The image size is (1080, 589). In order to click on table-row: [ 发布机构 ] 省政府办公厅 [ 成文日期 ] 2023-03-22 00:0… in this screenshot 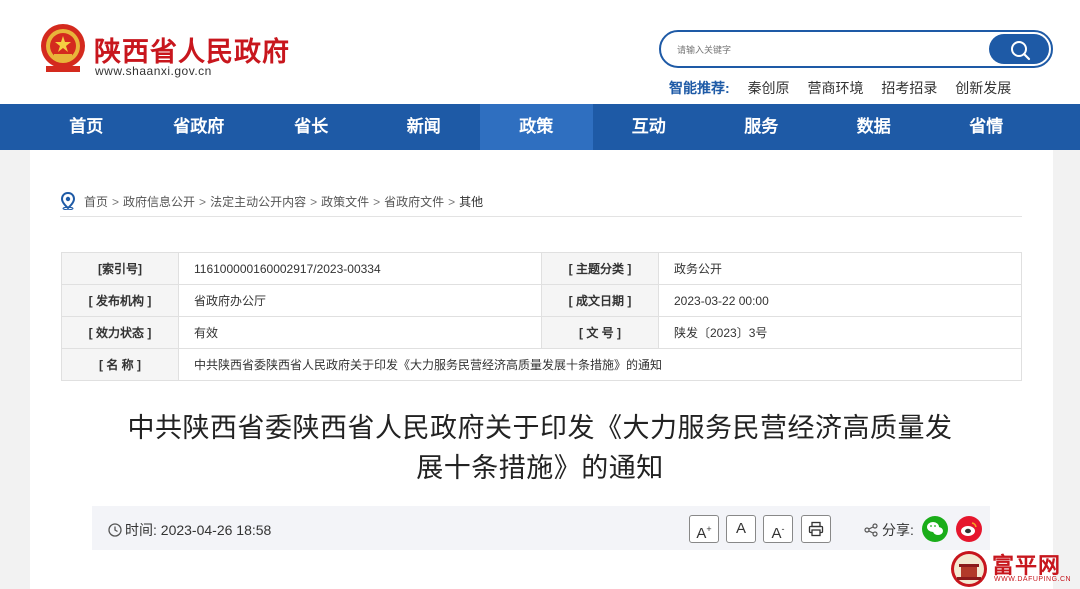, I will do `click(541, 300)`.